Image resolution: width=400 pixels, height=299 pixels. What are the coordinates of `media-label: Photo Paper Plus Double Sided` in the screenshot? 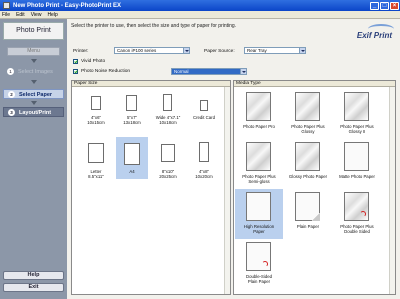 It's located at (357, 229).